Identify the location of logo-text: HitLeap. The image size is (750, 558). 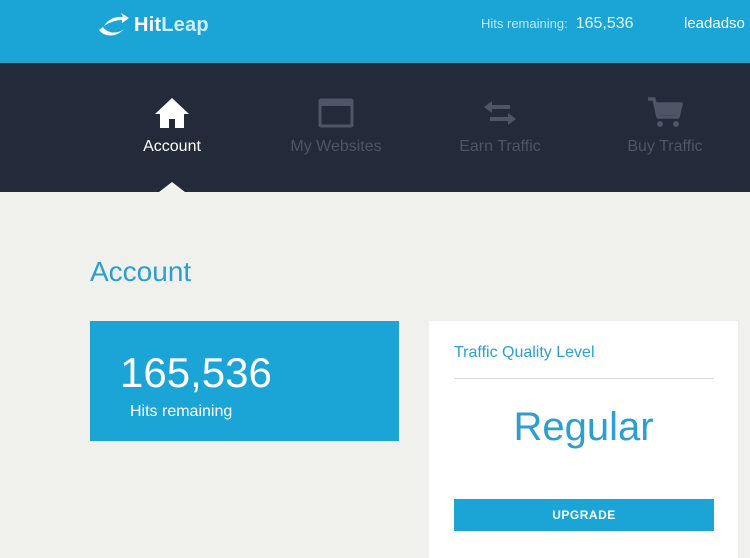
(171, 24).